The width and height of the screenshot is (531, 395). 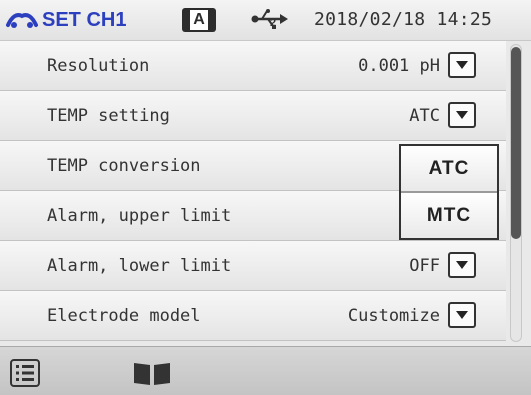 What do you see at coordinates (273, 23) in the screenshot?
I see `usb-number: 2` at bounding box center [273, 23].